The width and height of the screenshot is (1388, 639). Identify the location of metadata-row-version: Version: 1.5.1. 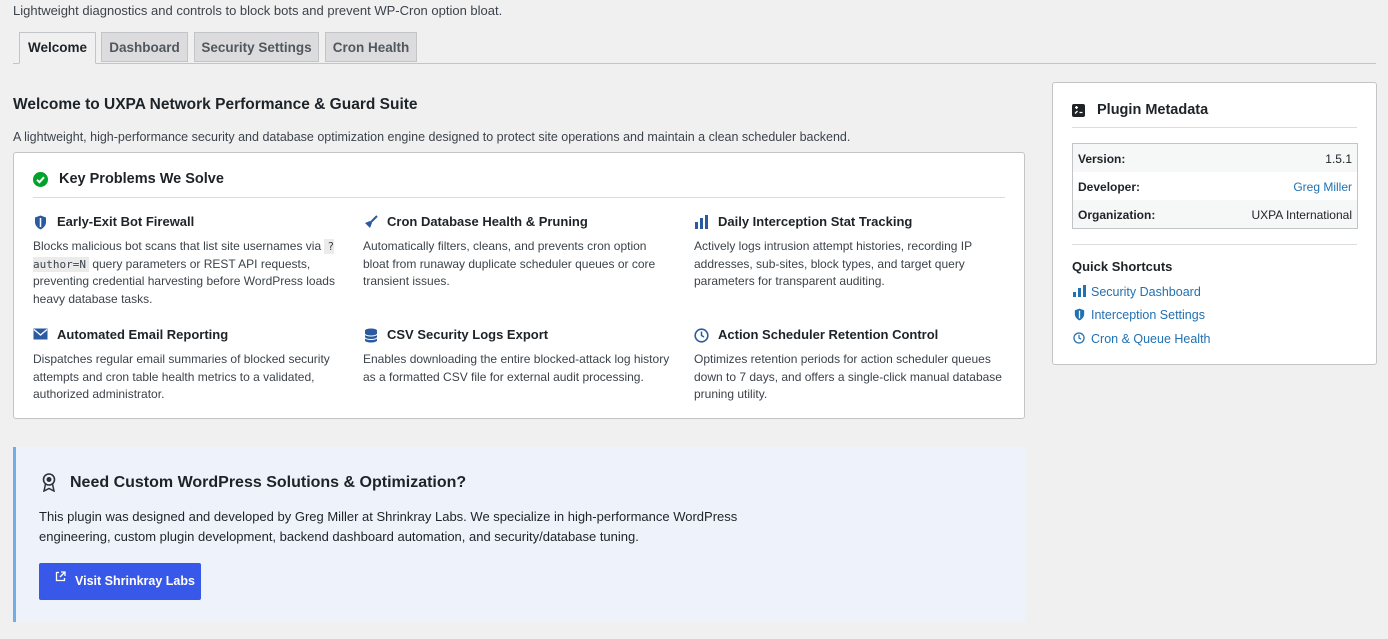
(1215, 158).